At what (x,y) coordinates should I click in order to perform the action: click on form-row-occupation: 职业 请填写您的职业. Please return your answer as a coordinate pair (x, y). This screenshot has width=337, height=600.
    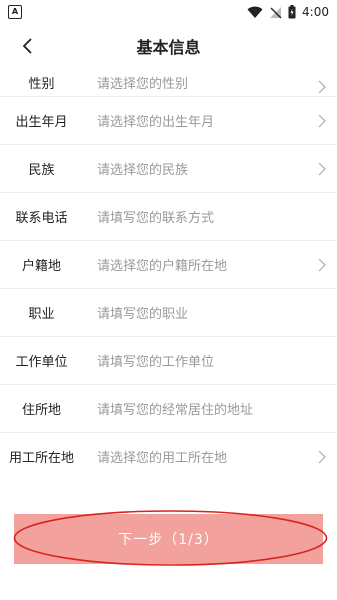
    Looking at the image, I should click on (168, 313).